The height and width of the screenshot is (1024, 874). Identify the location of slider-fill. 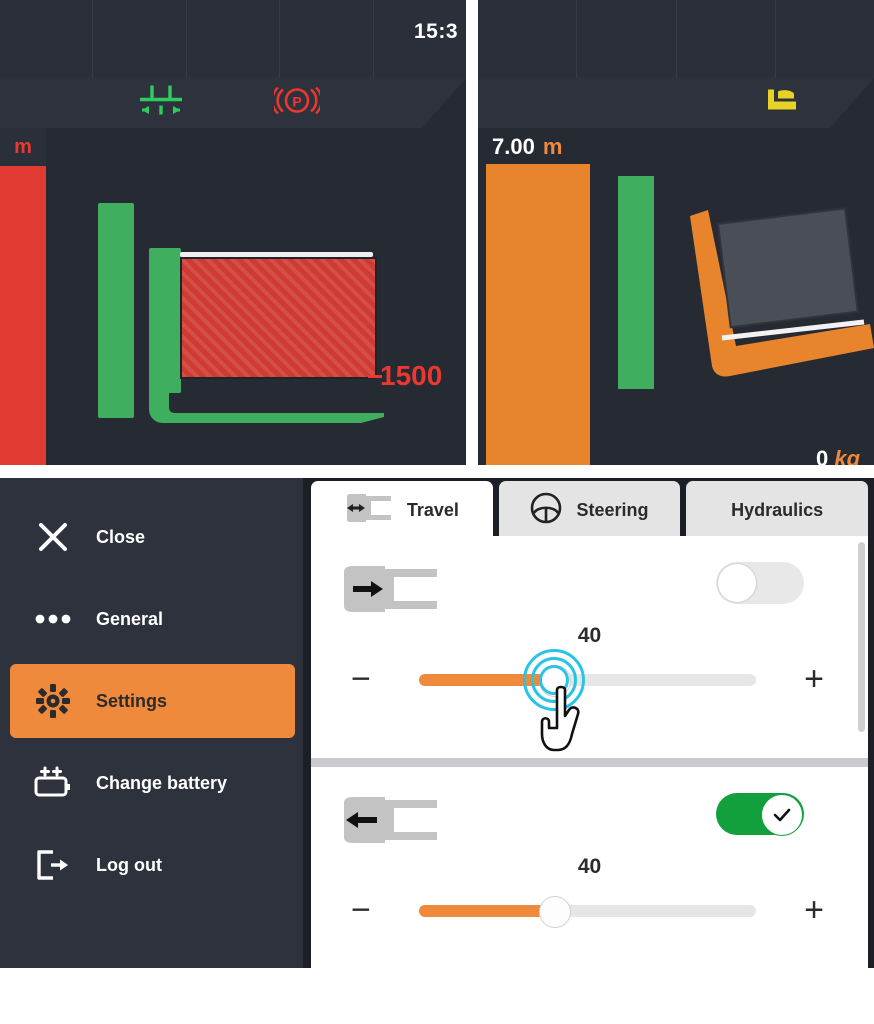
(486, 911).